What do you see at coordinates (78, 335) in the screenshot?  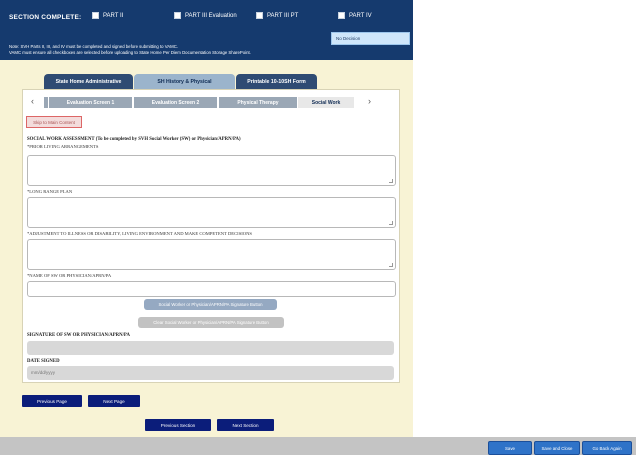 I see `signature-label: SIGNATURE OF SW OR PHYSICIAN/APRN/PA` at bounding box center [78, 335].